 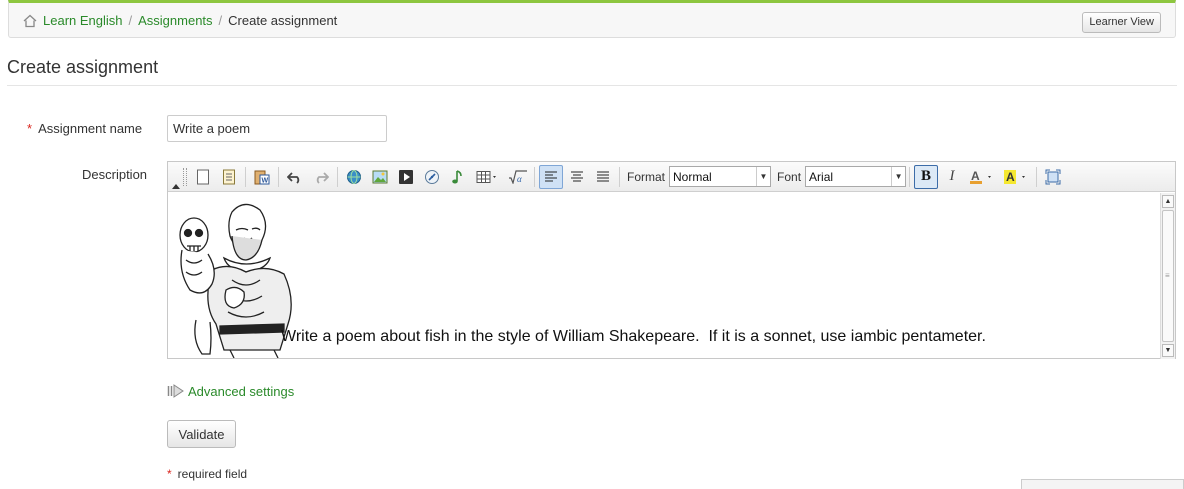 I want to click on expand-arrow-icon, so click(x=175, y=391).